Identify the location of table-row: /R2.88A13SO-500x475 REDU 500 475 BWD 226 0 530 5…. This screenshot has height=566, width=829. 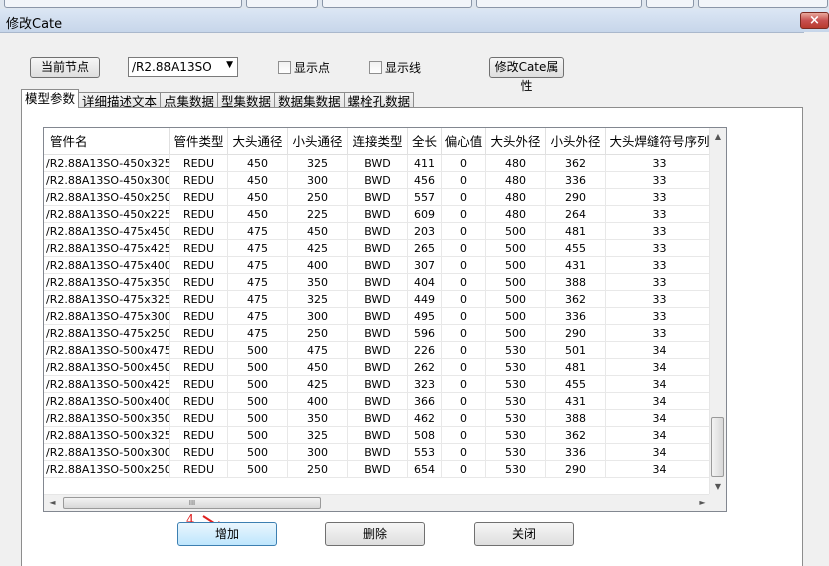
(379, 350).